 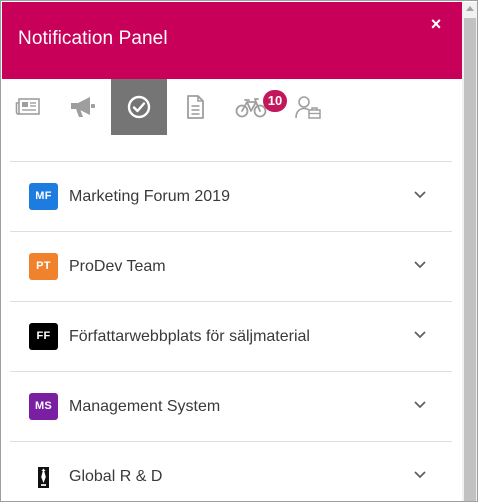 I want to click on logo-image-icon, so click(x=43, y=477).